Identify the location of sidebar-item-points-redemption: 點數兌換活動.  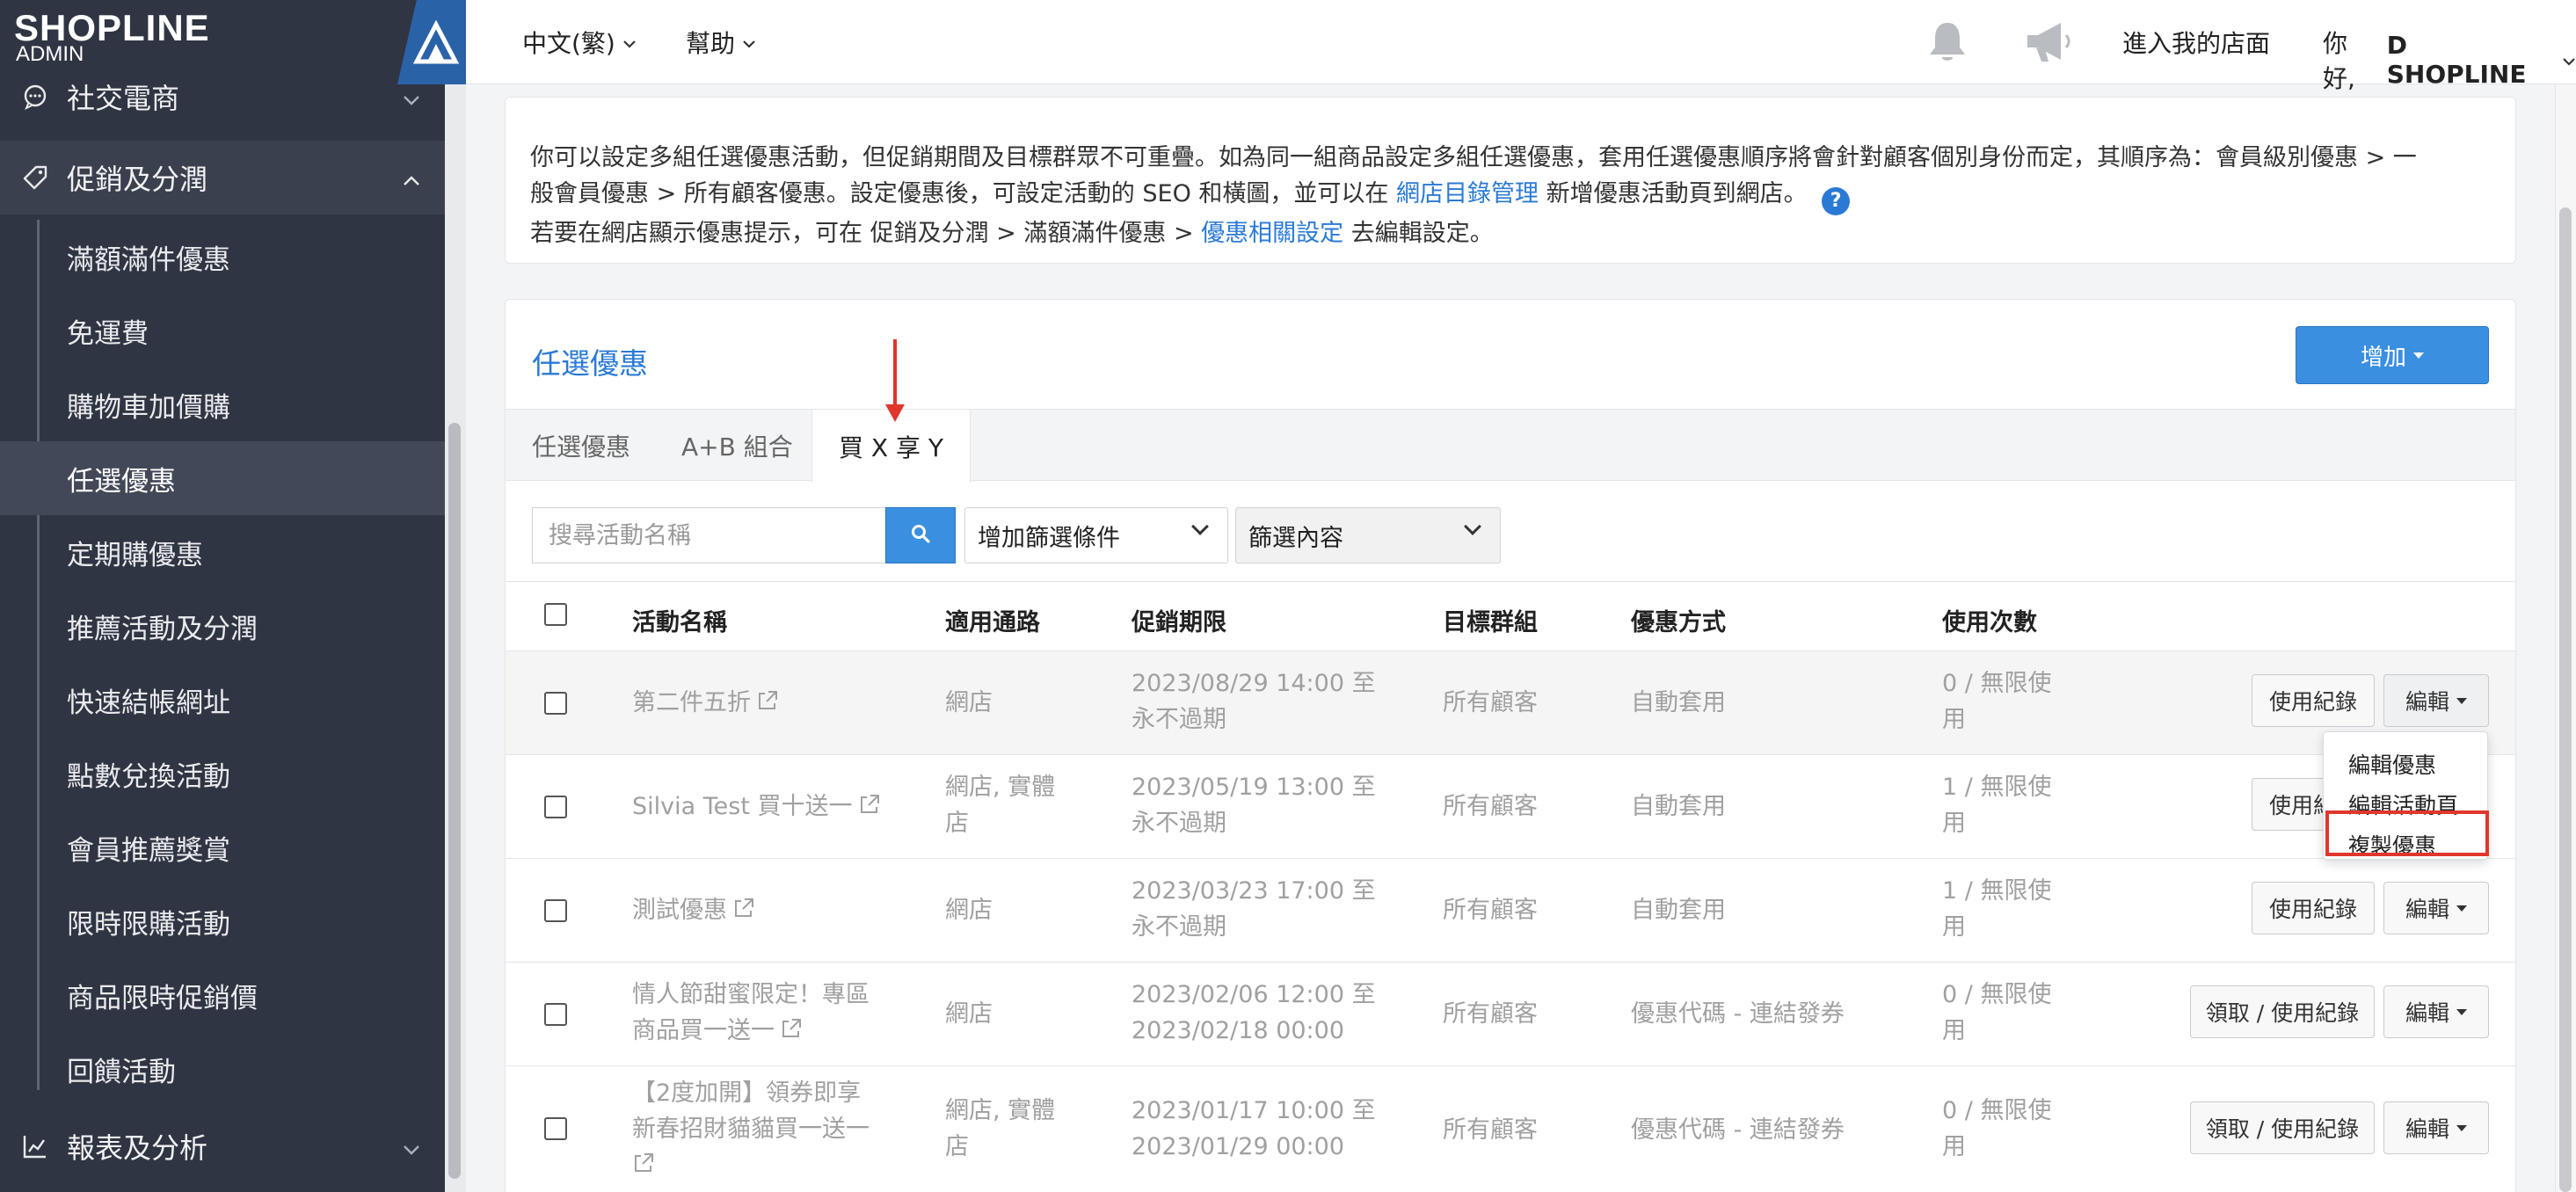
(222, 774).